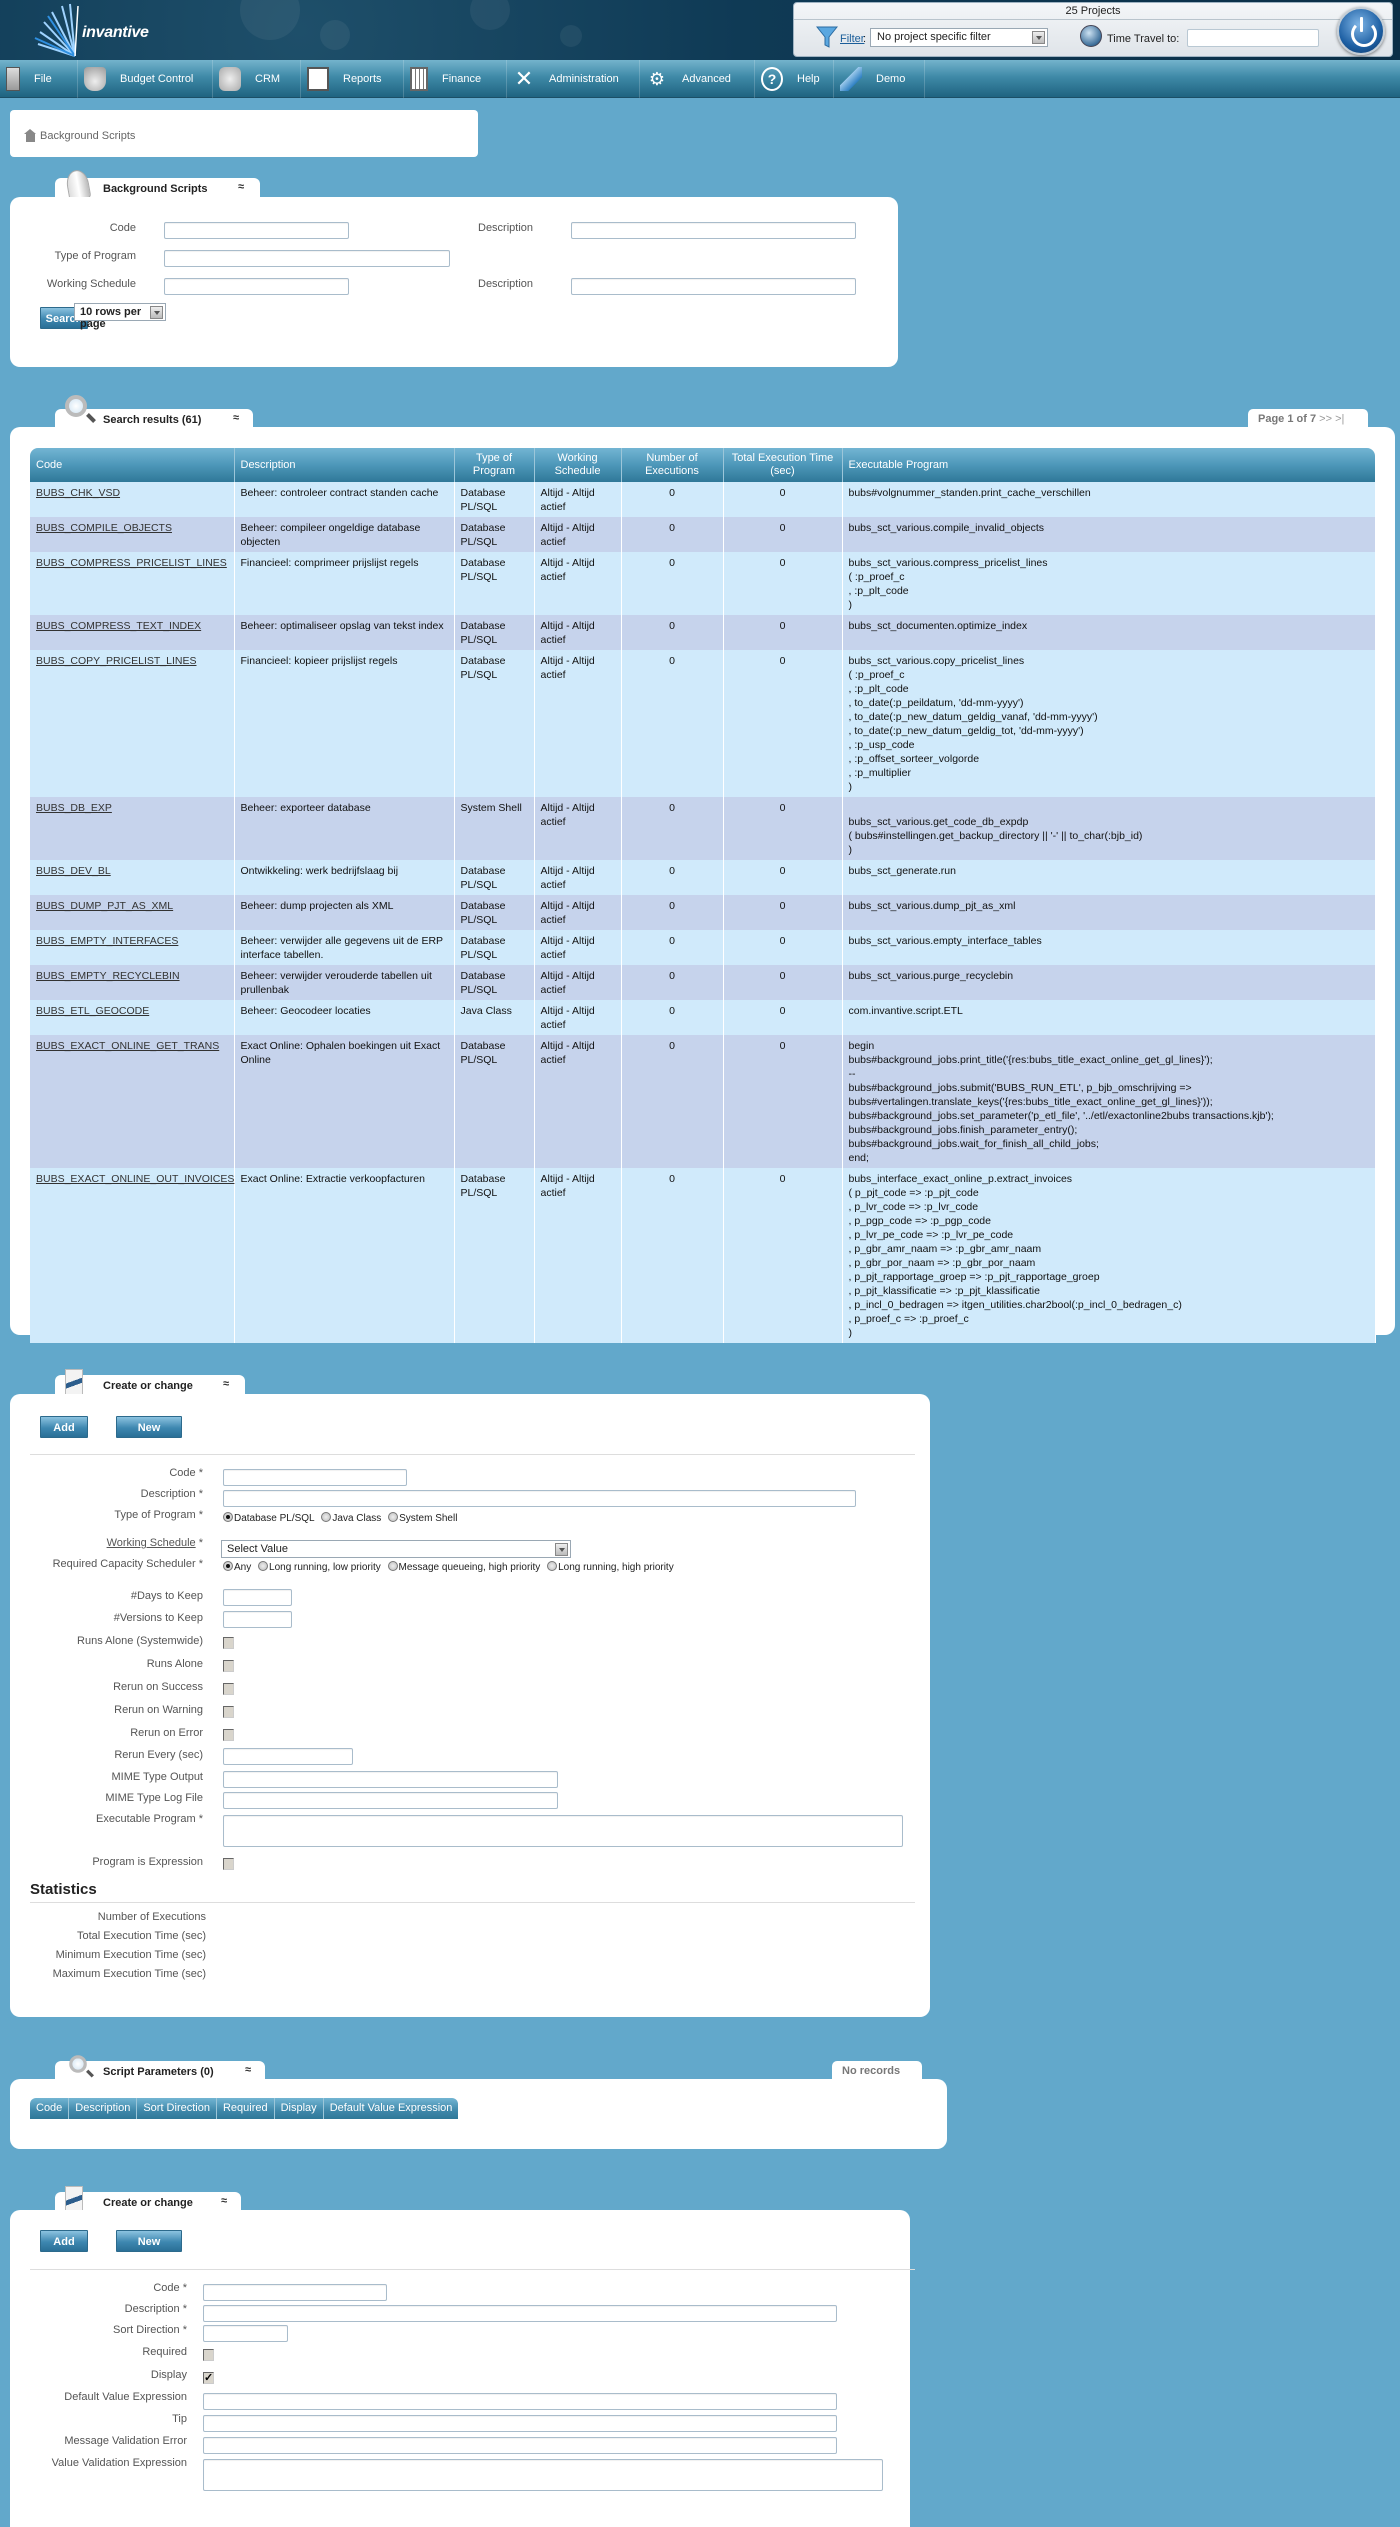  Describe the element at coordinates (74, 808) in the screenshot. I see `script-code-link: BUBS_DB_EXP` at that location.